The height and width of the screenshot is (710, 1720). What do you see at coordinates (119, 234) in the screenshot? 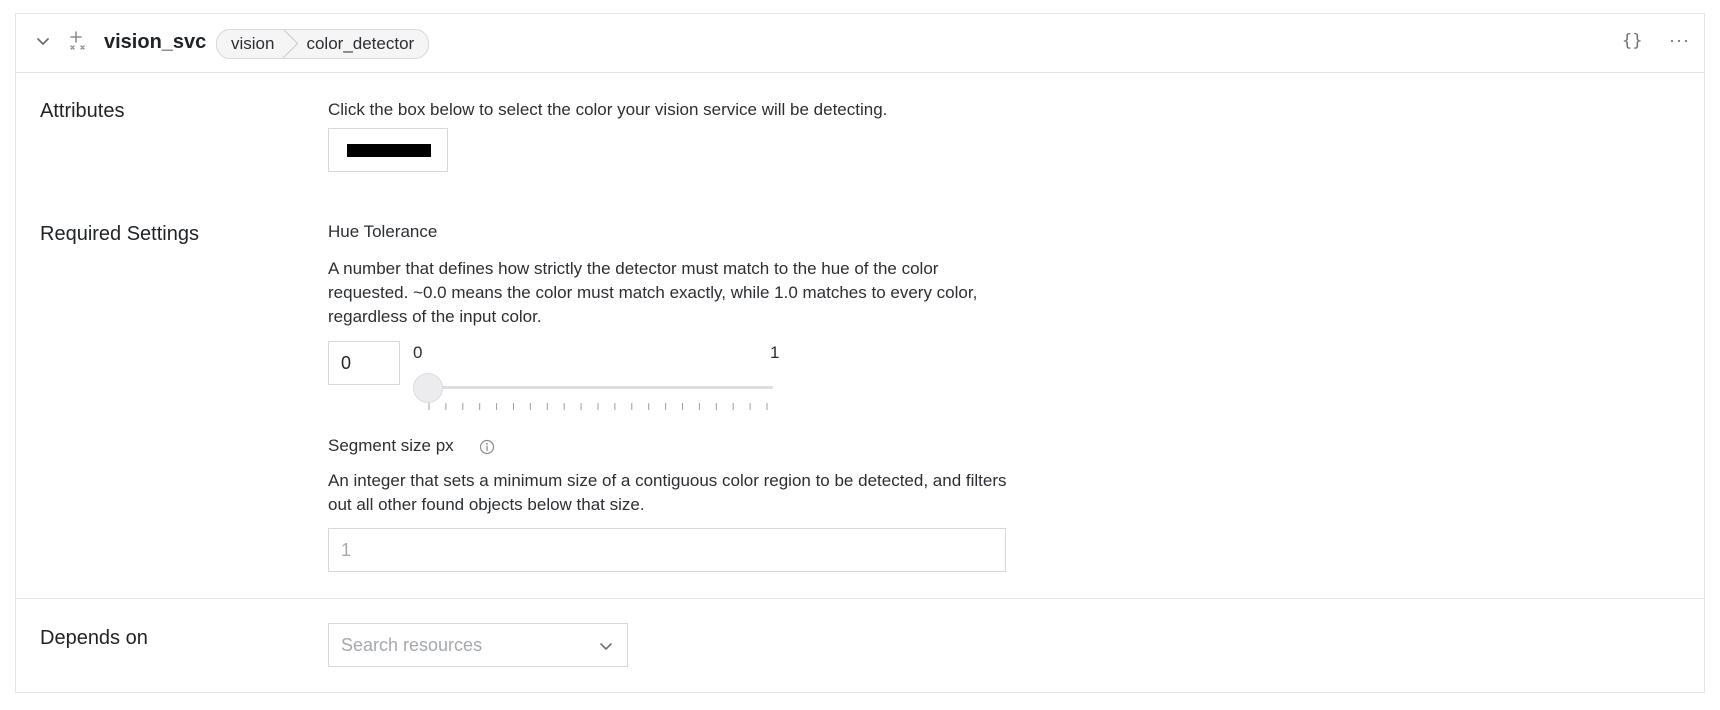
I see `required-settings-label: Required Settings` at bounding box center [119, 234].